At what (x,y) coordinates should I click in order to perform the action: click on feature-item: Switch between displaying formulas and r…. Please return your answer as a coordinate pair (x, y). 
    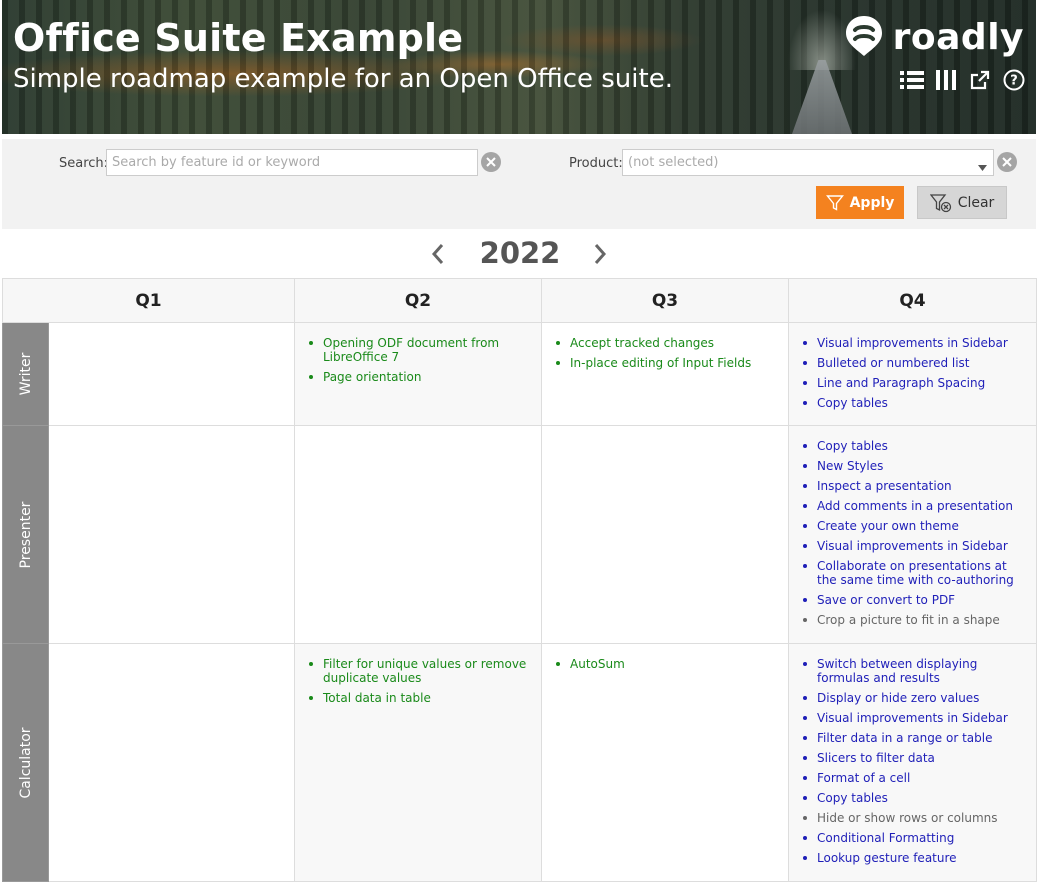
    Looking at the image, I should click on (913, 671).